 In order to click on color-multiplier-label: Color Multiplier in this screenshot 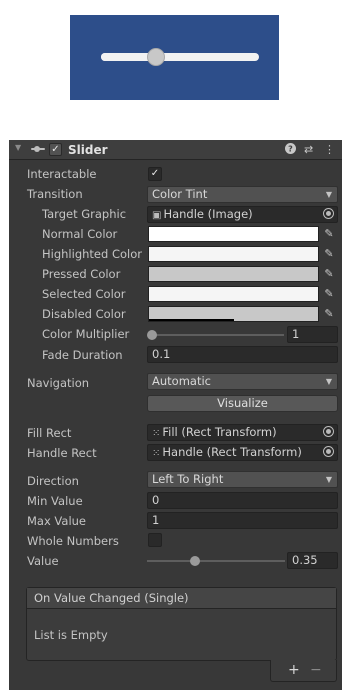, I will do `click(86, 334)`.